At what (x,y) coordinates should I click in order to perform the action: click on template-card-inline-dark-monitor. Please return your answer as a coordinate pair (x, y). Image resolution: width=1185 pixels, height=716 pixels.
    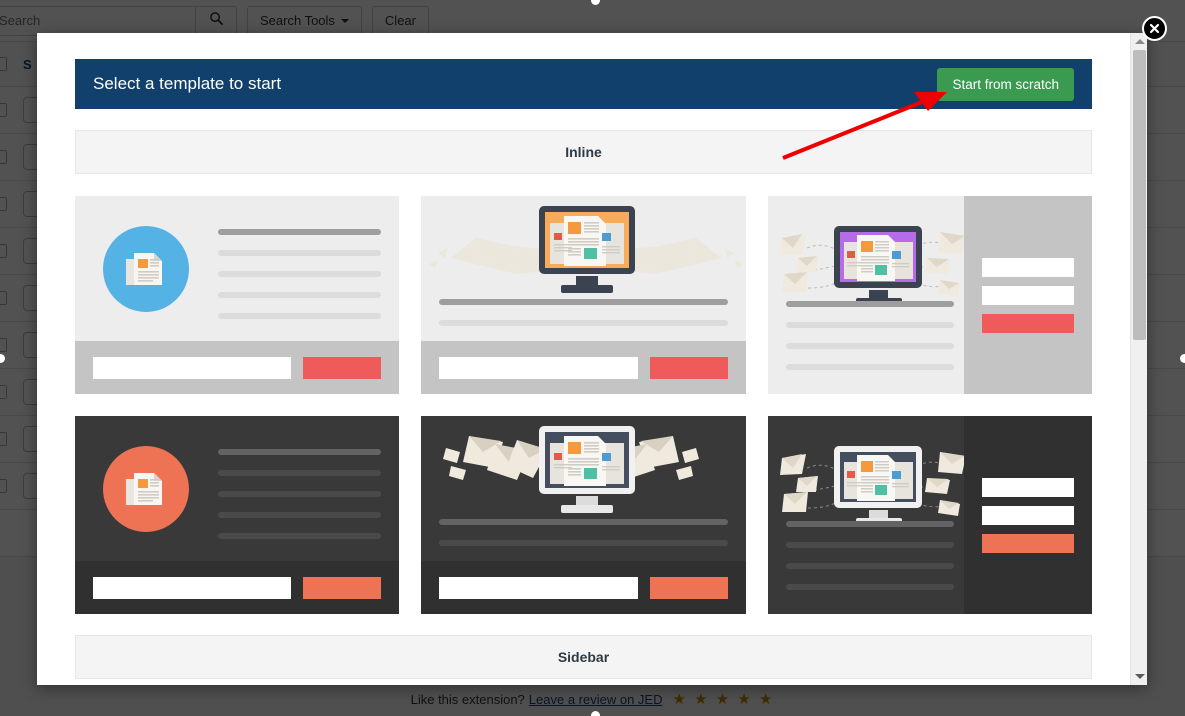
    Looking at the image, I should click on (583, 515).